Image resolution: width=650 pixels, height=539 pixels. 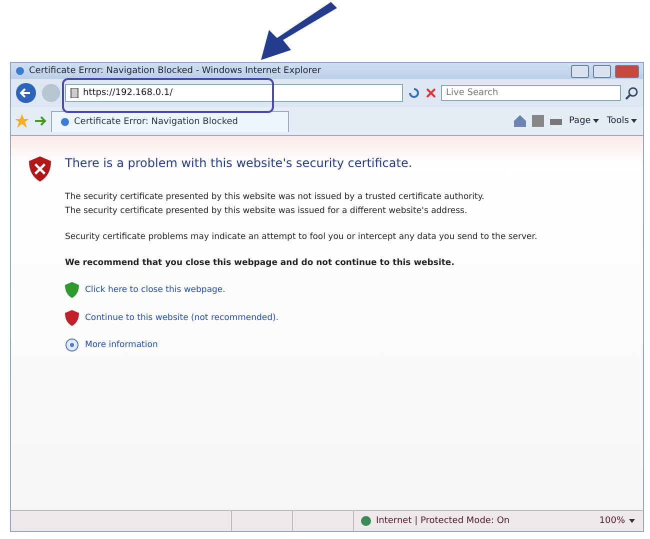 I want to click on search-field: Live Search, so click(x=531, y=93).